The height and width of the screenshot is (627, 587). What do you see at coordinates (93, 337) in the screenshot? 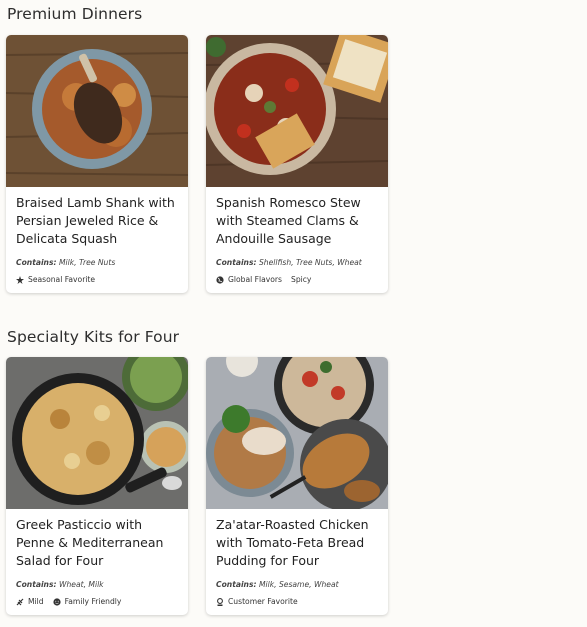
I see `section-title-specialty-kits: Specialty Kits for Four` at bounding box center [93, 337].